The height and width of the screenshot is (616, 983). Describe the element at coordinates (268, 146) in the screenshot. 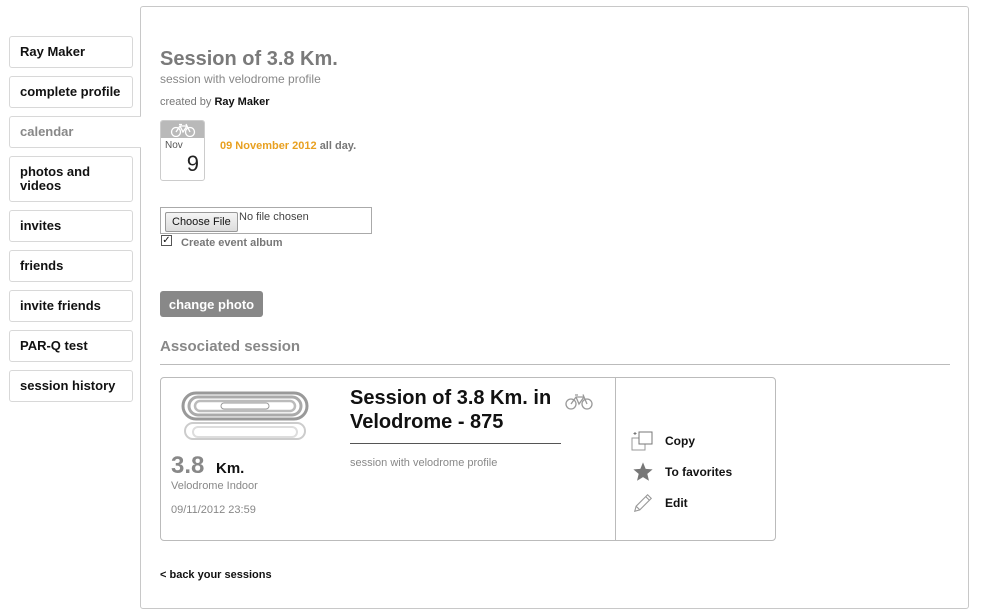

I see `event-date: 09 November 2012` at that location.